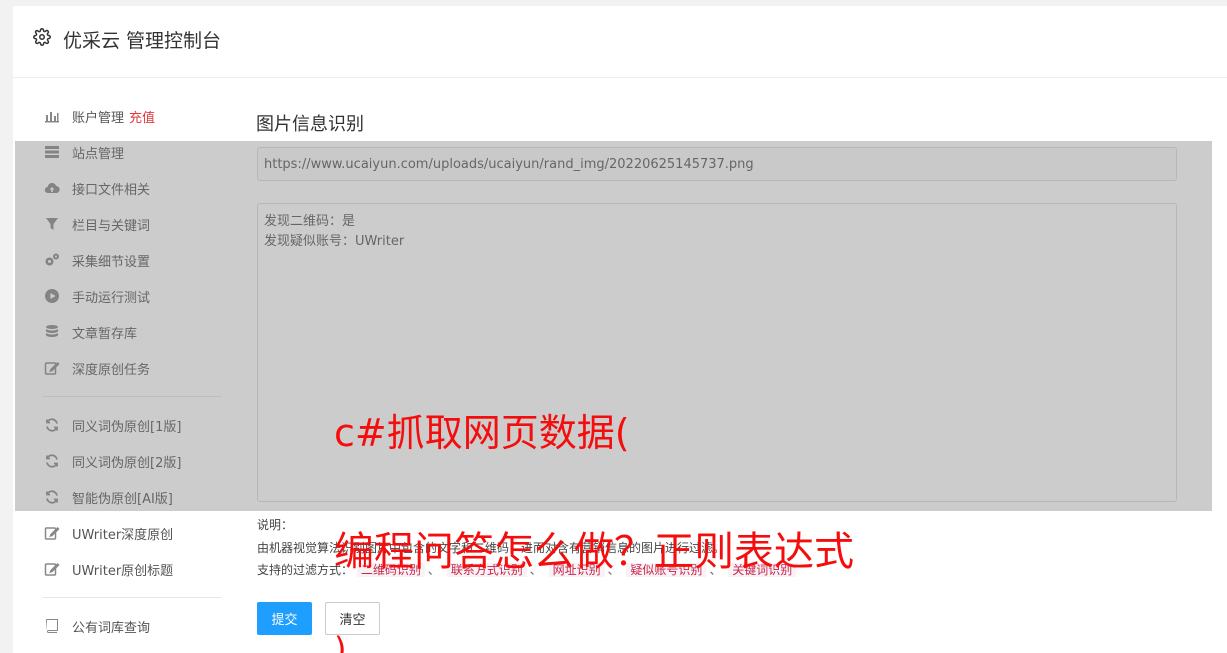  I want to click on gear-icon, so click(42, 37).